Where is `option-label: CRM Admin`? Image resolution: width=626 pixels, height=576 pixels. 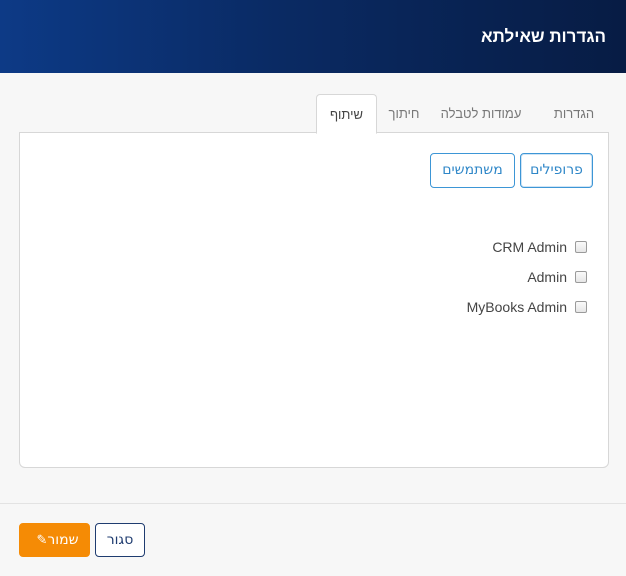
option-label: CRM Admin is located at coordinates (529, 247).